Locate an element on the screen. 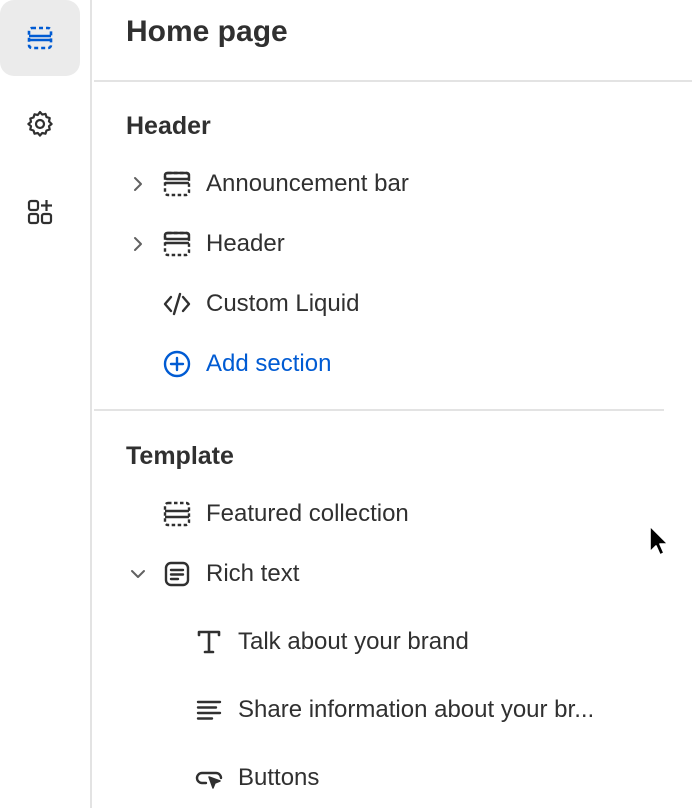 This screenshot has width=692, height=808. section-label: Custom Liquid is located at coordinates (283, 303).